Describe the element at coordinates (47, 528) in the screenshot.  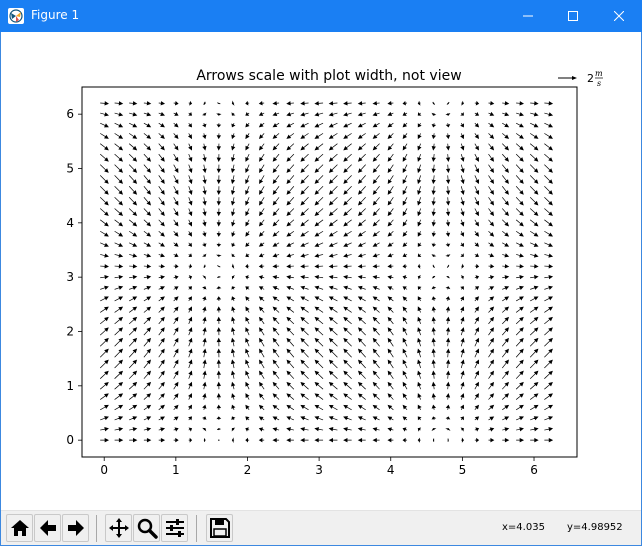
I see `back-button` at that location.